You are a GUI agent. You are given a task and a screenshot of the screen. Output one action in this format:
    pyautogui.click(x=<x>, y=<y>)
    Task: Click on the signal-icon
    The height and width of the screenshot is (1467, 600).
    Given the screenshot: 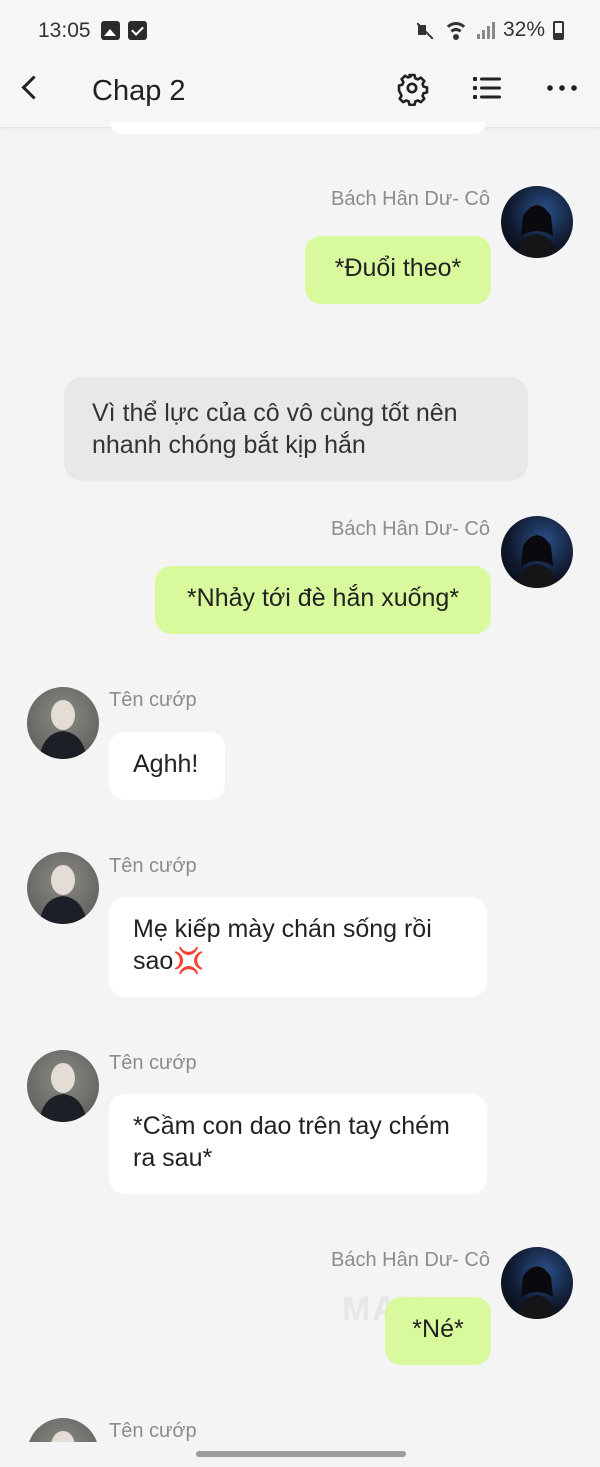 What is the action you would take?
    pyautogui.click(x=485, y=30)
    